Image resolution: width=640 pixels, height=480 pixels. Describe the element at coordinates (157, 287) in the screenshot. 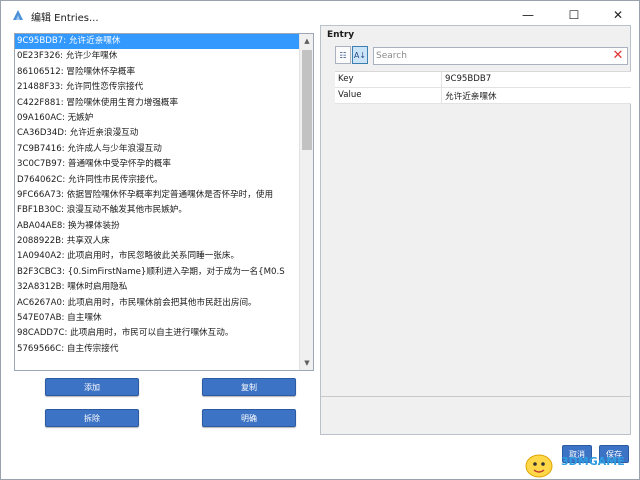

I see `list-item: 32A8312B: 嘿休时启用隐私` at that location.